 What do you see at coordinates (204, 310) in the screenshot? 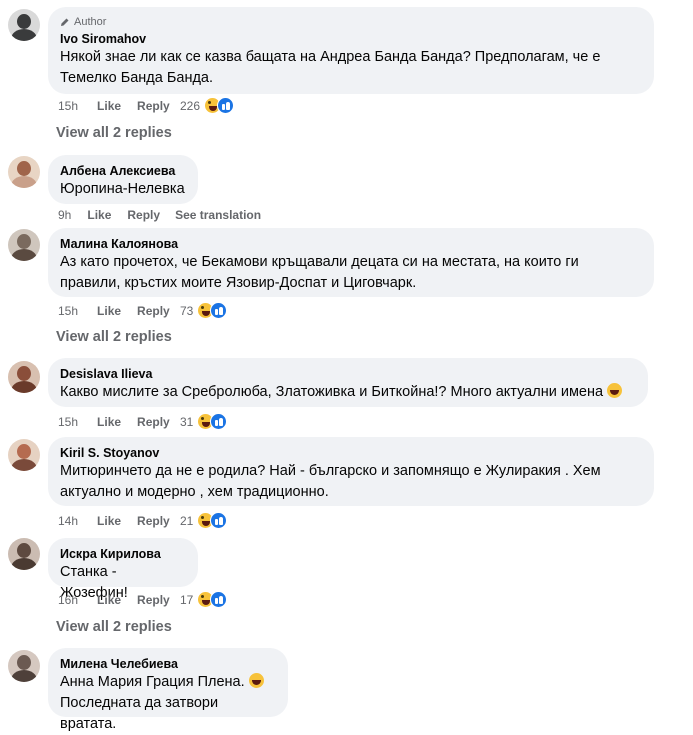
I see `reaction-summary: 73` at bounding box center [204, 310].